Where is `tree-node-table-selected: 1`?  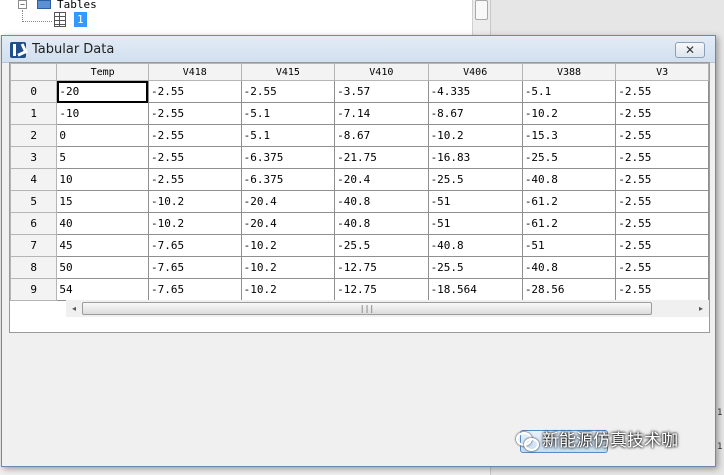 tree-node-table-selected: 1 is located at coordinates (80, 19).